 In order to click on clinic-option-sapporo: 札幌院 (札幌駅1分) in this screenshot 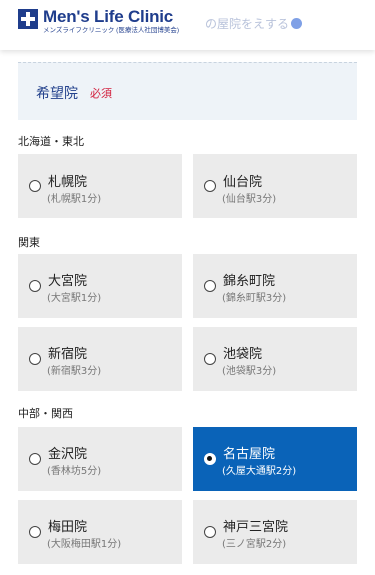, I will do `click(100, 186)`.